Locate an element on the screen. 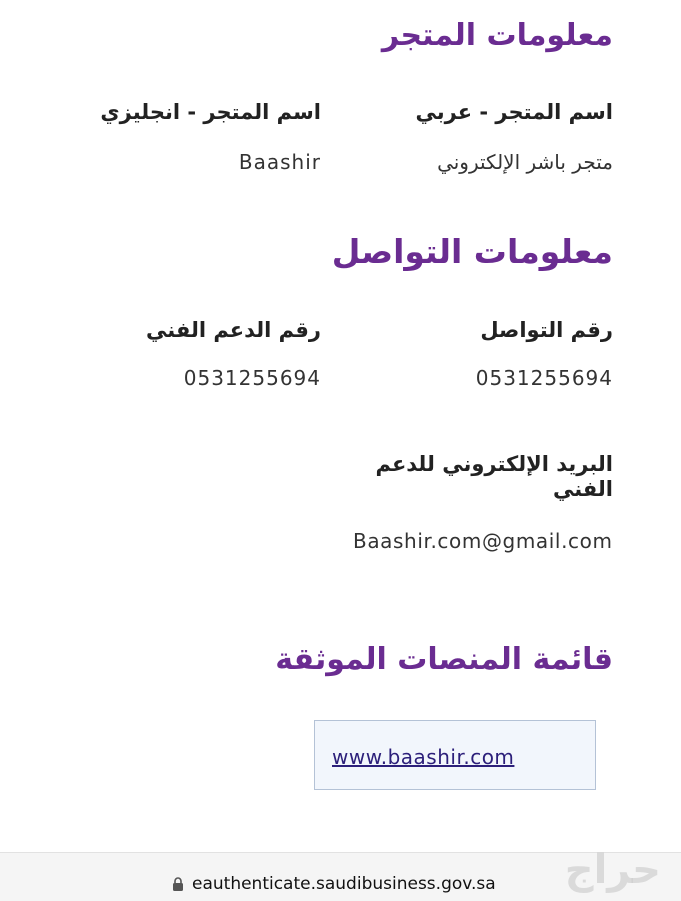 This screenshot has width=681, height=901. english-store-name-label: اسم المتجر - انجليزي is located at coordinates (210, 112).